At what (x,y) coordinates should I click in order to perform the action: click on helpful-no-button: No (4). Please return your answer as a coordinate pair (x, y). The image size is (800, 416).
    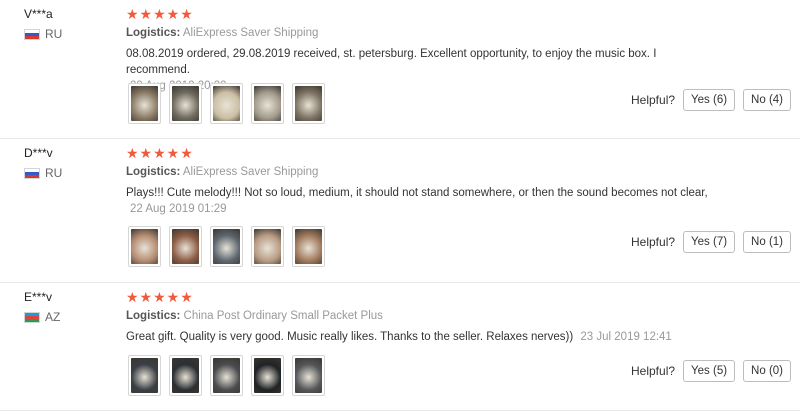
    Looking at the image, I should click on (767, 100).